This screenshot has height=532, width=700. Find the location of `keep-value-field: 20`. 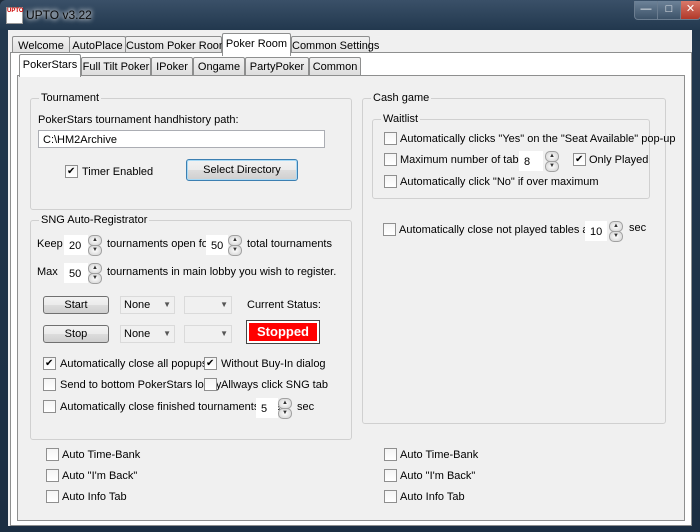

keep-value-field: 20 is located at coordinates (76, 245).